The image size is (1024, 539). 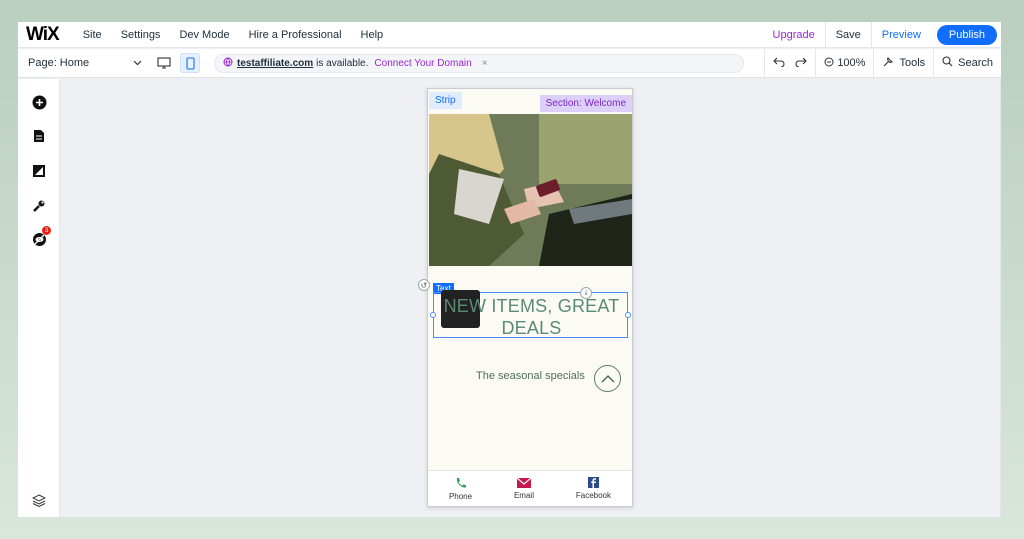 I want to click on wix-logo: WiX, so click(x=43, y=35).